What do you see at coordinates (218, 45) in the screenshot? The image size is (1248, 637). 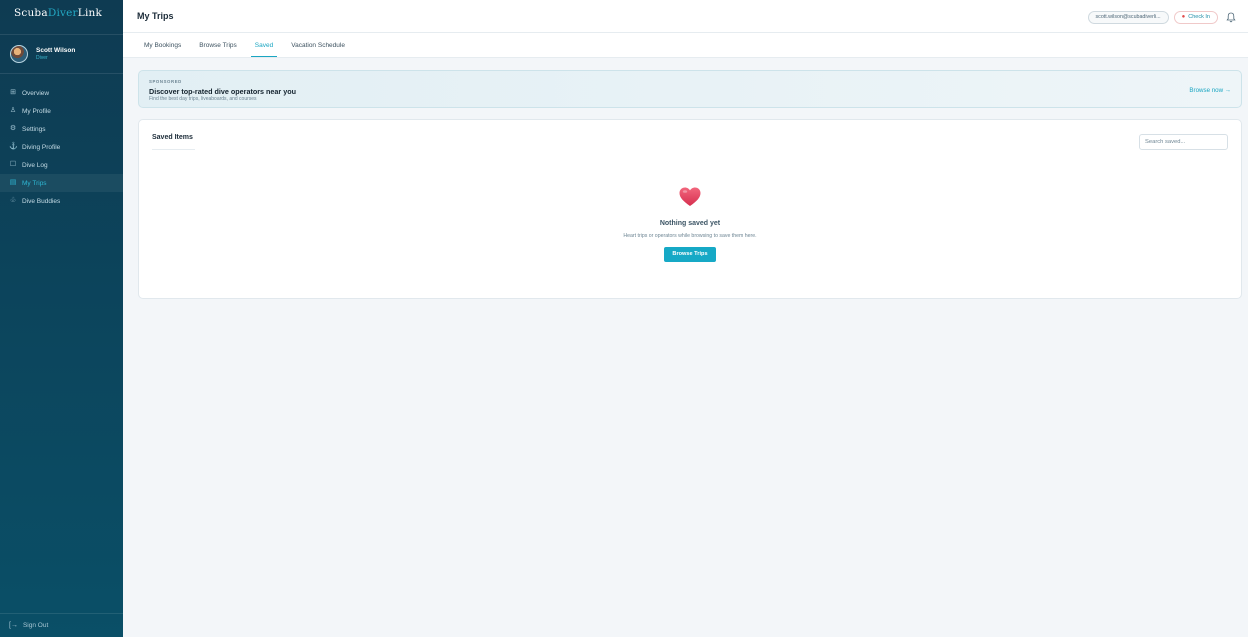 I see `tab-browse-trips: Browse Trips` at bounding box center [218, 45].